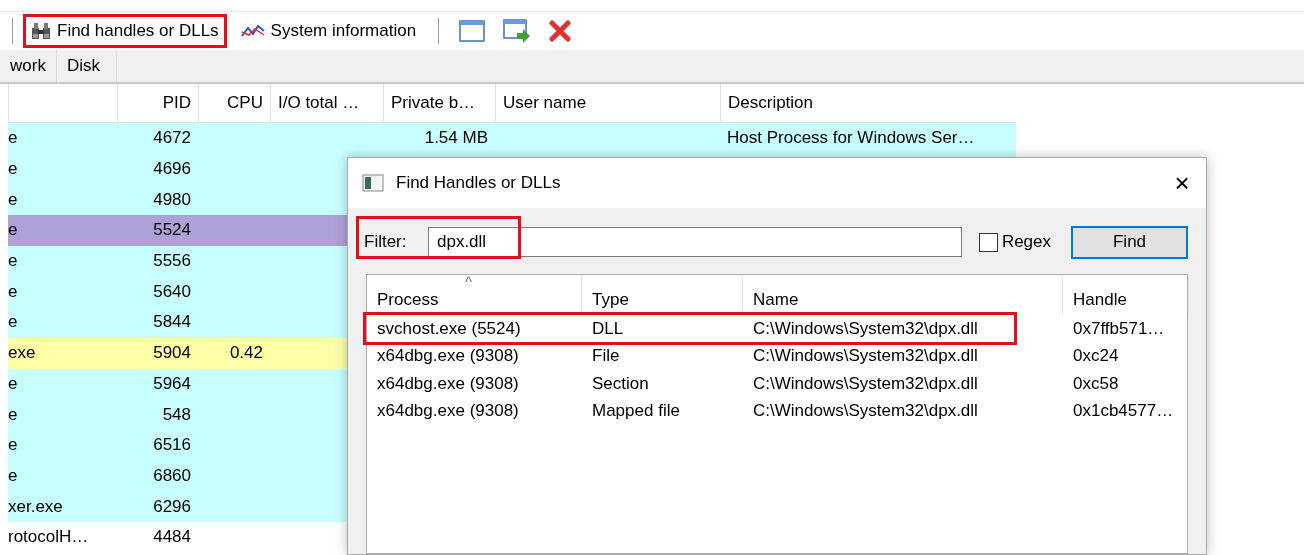 Image resolution: width=1304 pixels, height=555 pixels. Describe the element at coordinates (22, 353) in the screenshot. I see `process-name: exe` at that location.